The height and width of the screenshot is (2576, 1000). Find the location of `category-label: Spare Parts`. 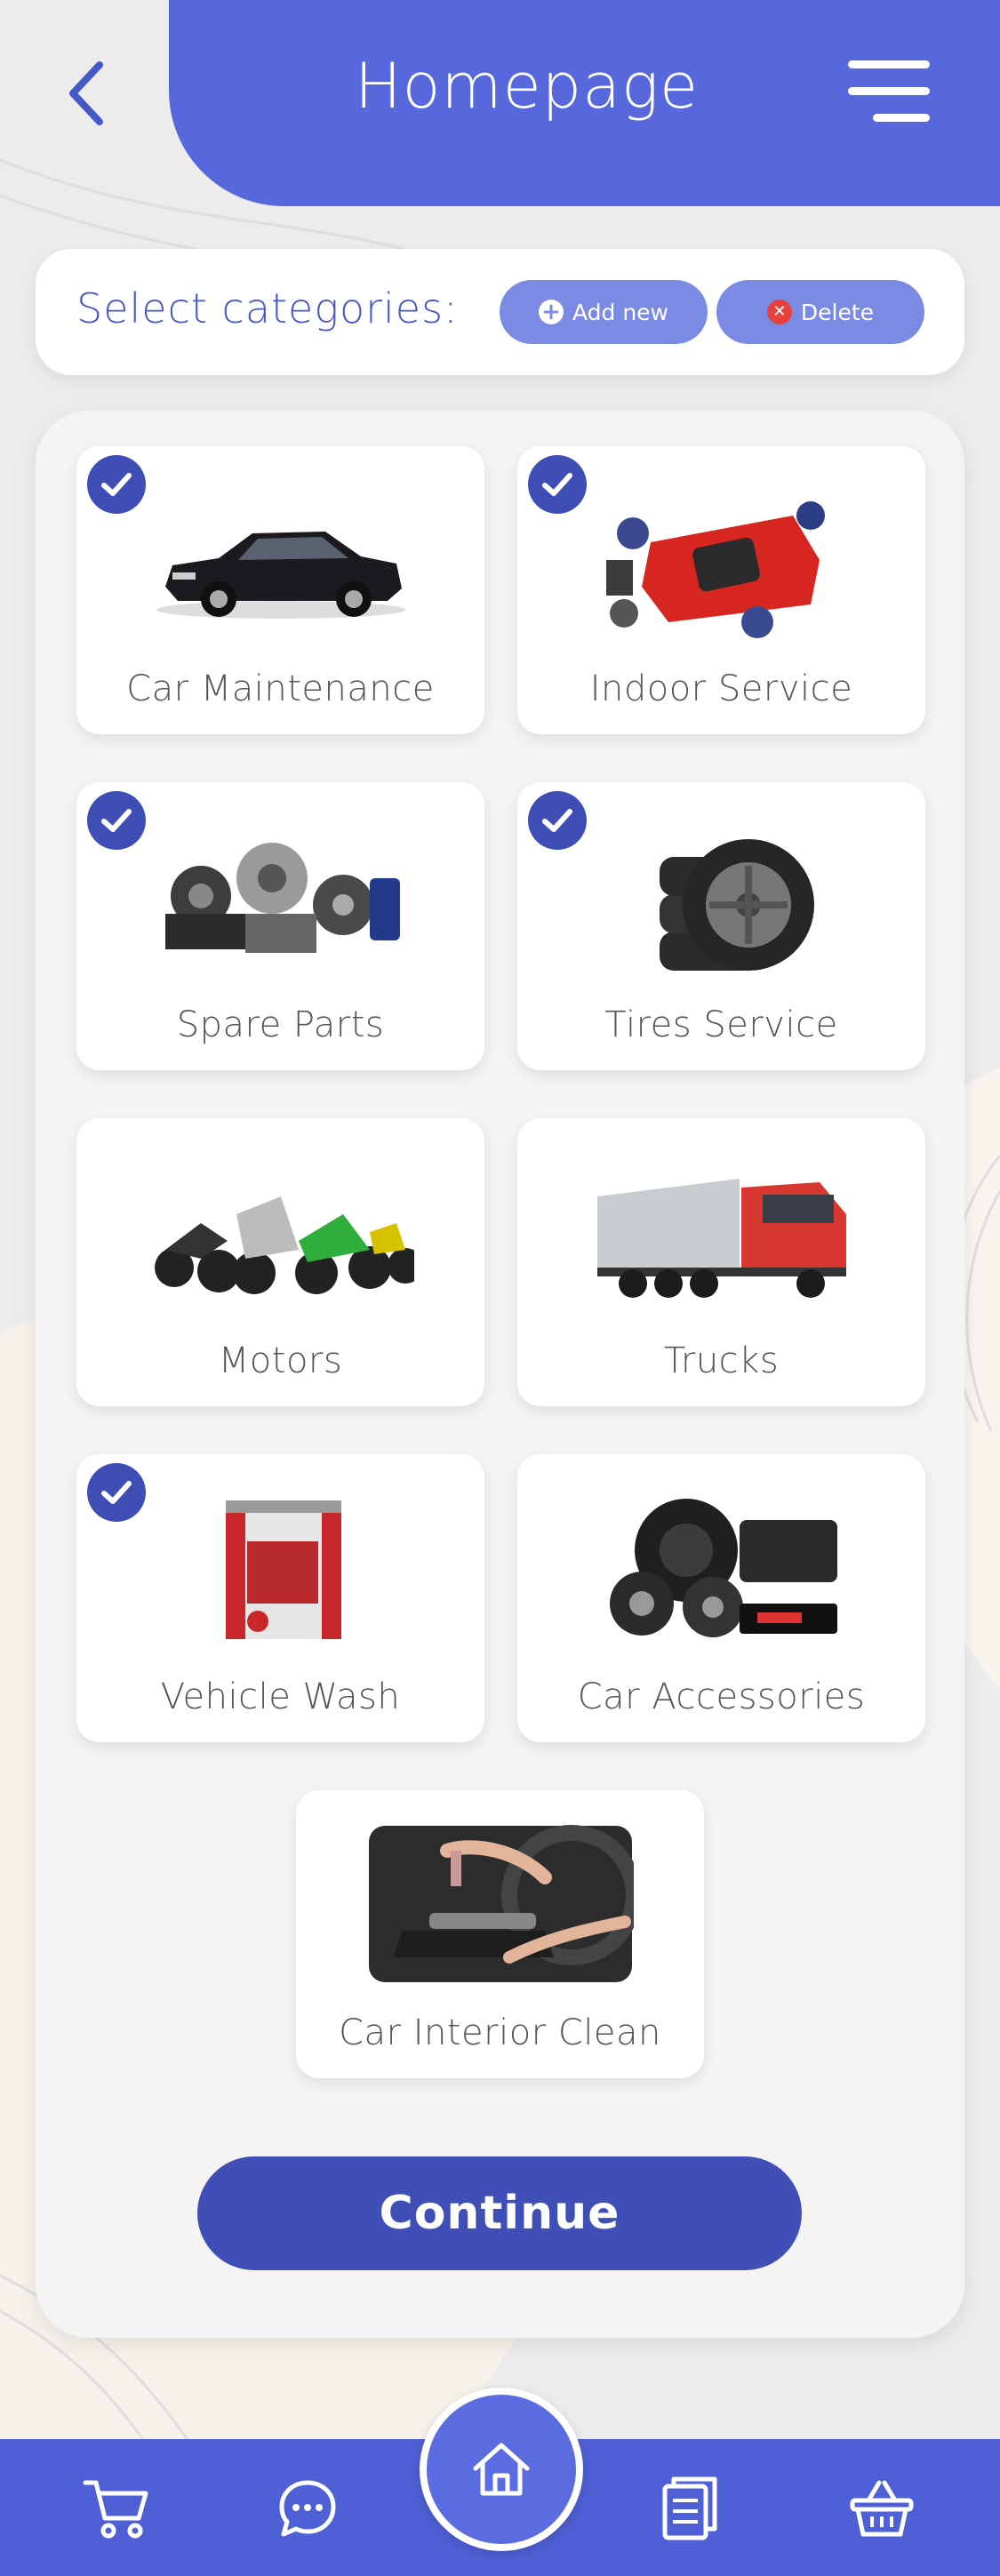

category-label: Spare Parts is located at coordinates (280, 1024).